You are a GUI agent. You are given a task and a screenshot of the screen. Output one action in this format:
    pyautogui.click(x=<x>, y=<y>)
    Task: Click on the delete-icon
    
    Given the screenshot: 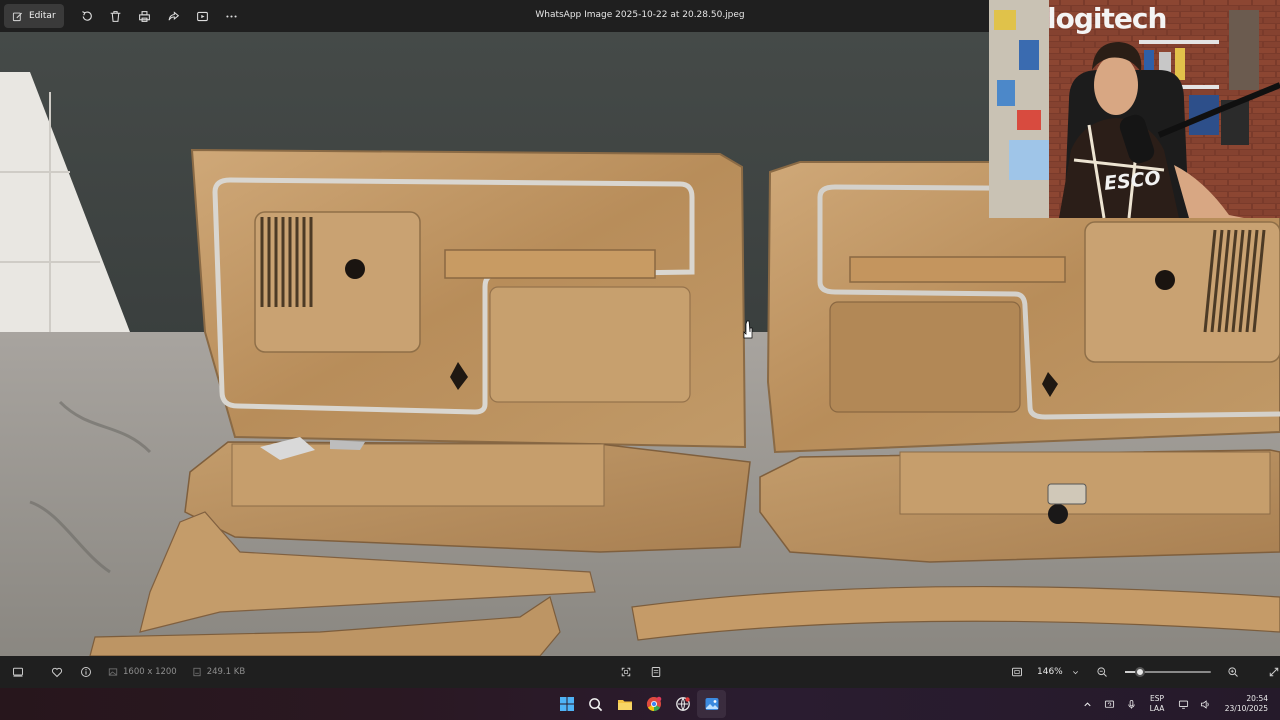 What is the action you would take?
    pyautogui.click(x=115, y=16)
    